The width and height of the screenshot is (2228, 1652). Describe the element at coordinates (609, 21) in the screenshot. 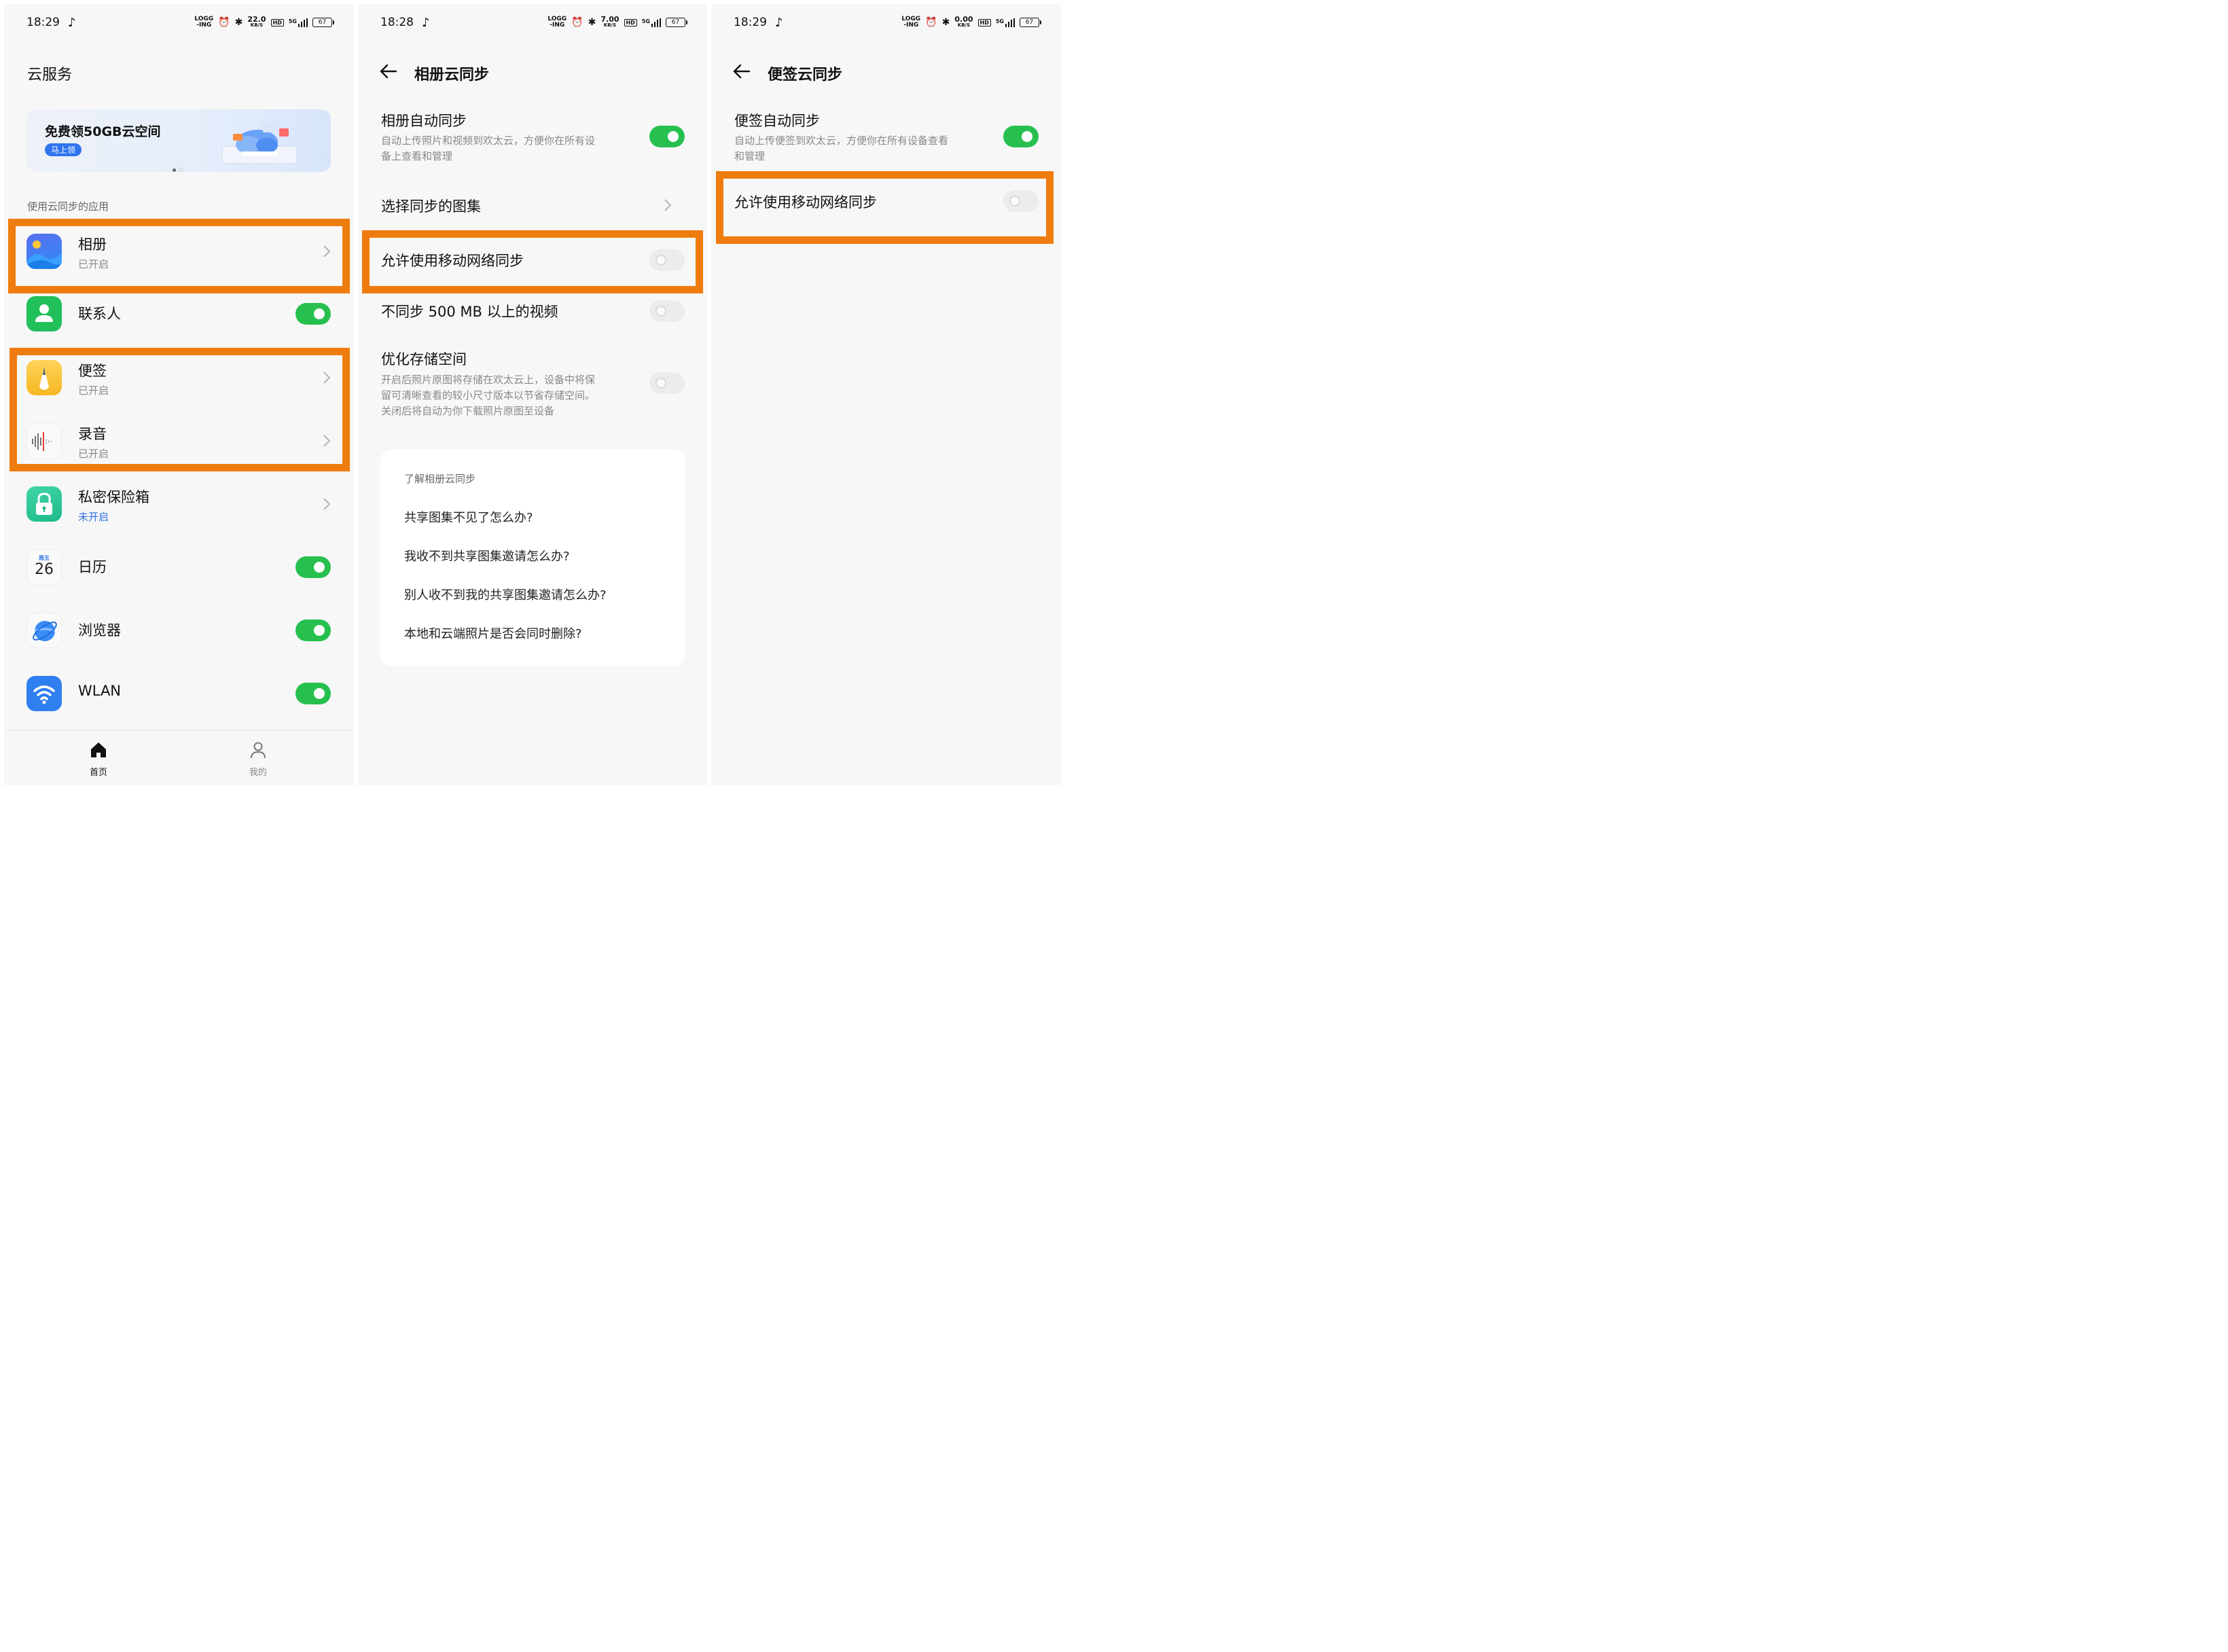

I see `network-speed: 7.00 KB/S` at that location.